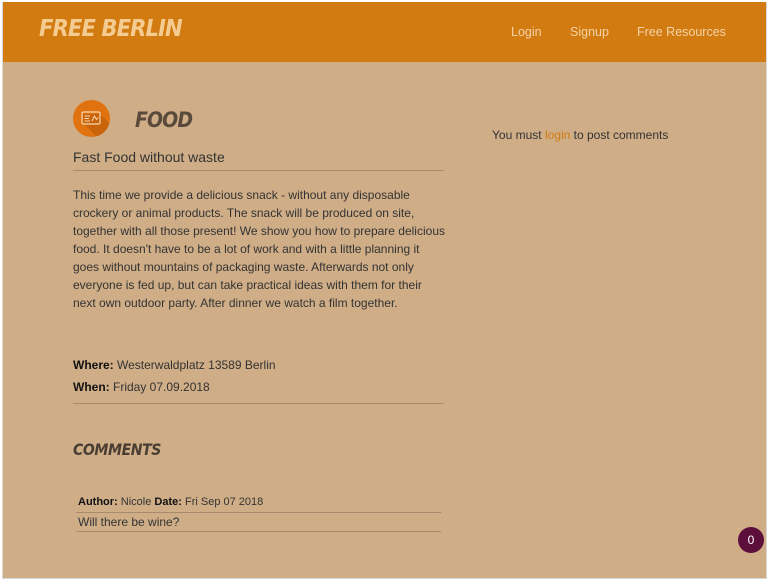 The width and height of the screenshot is (769, 581). I want to click on event-where: Where: Westerwaldplatz 13589 Berlin, so click(174, 365).